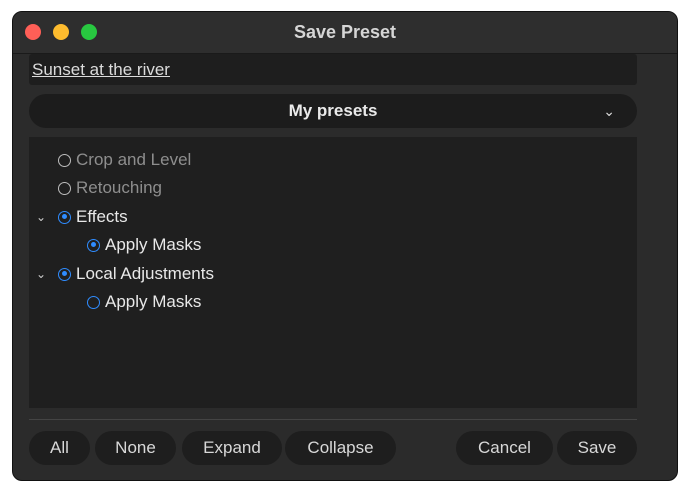 This screenshot has width=679, height=483. I want to click on divider, so click(333, 419).